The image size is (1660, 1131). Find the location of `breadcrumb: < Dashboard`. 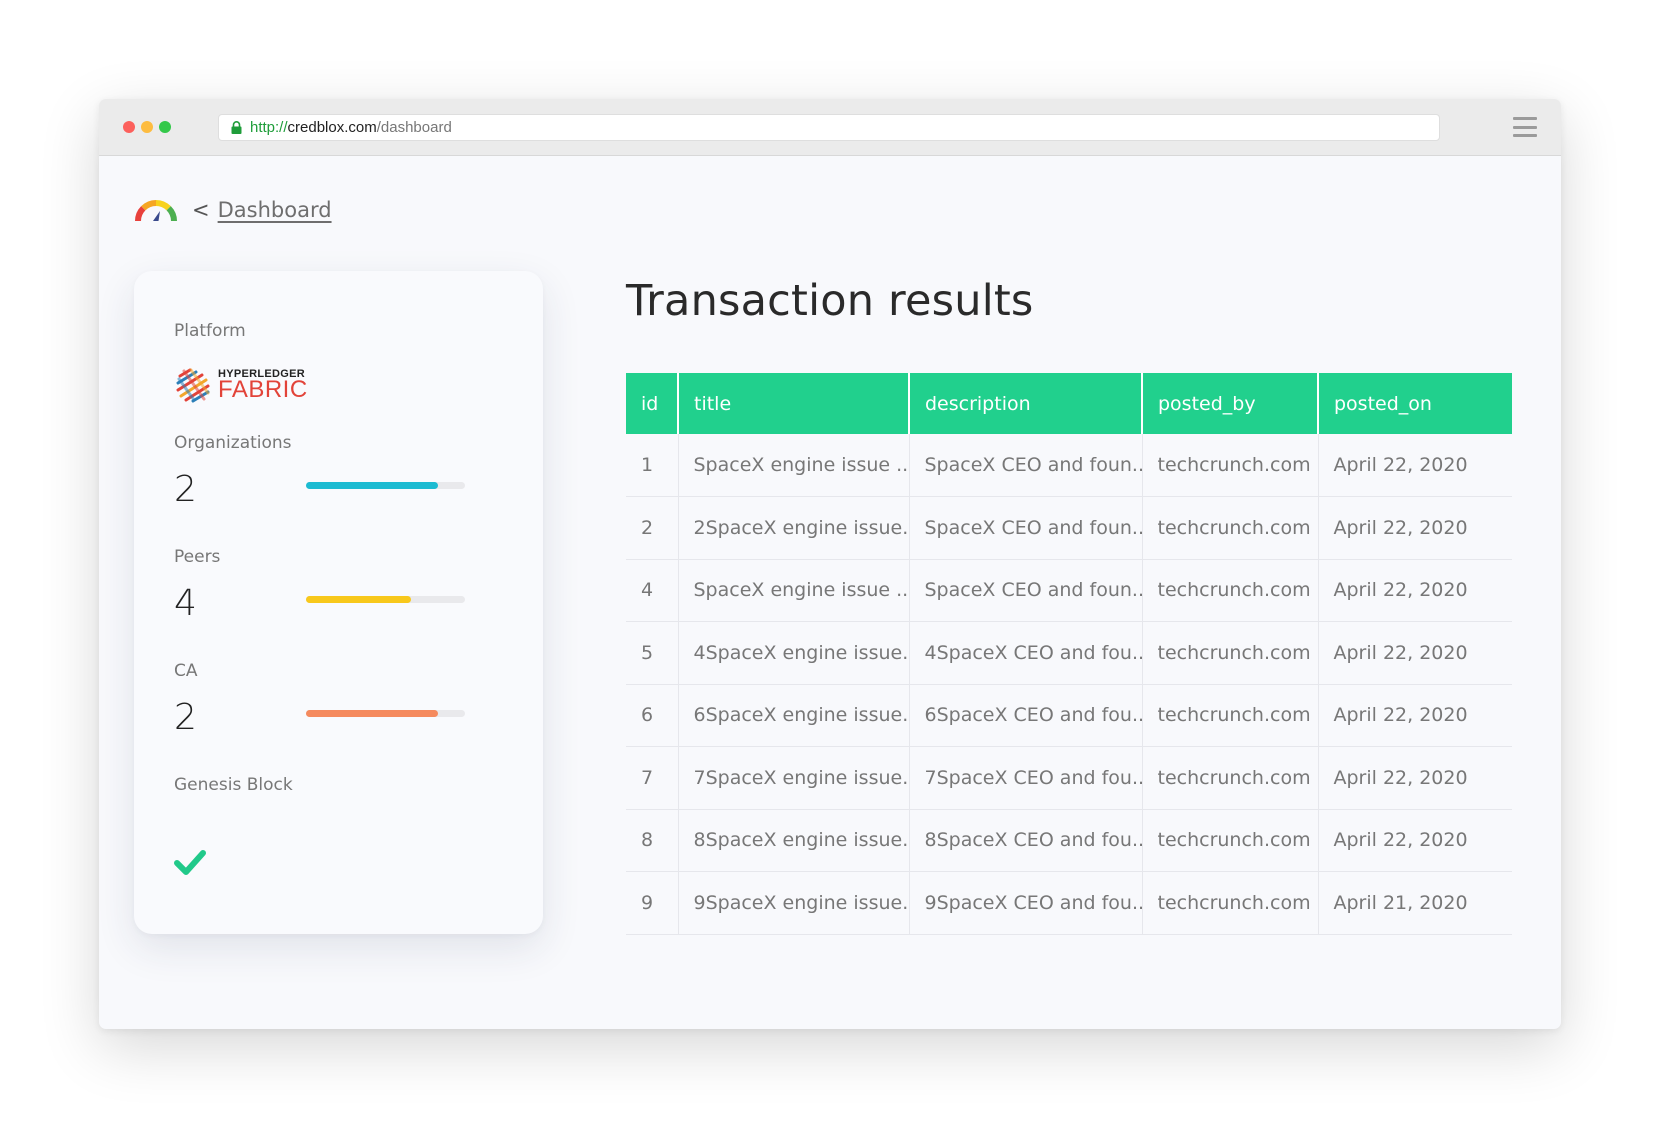

breadcrumb: < Dashboard is located at coordinates (233, 210).